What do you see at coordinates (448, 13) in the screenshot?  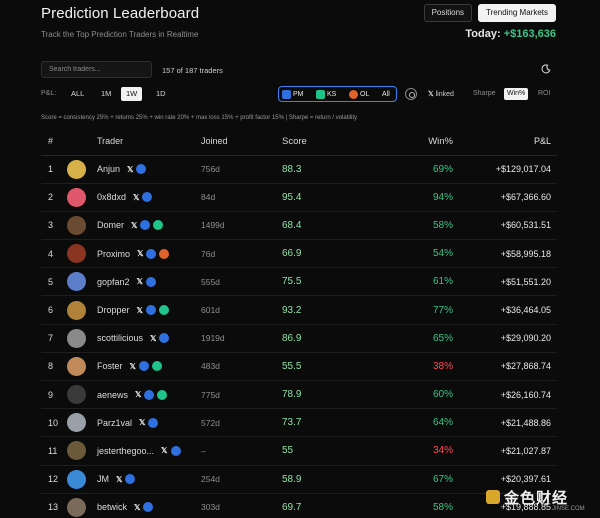 I see `positions-button: Positions` at bounding box center [448, 13].